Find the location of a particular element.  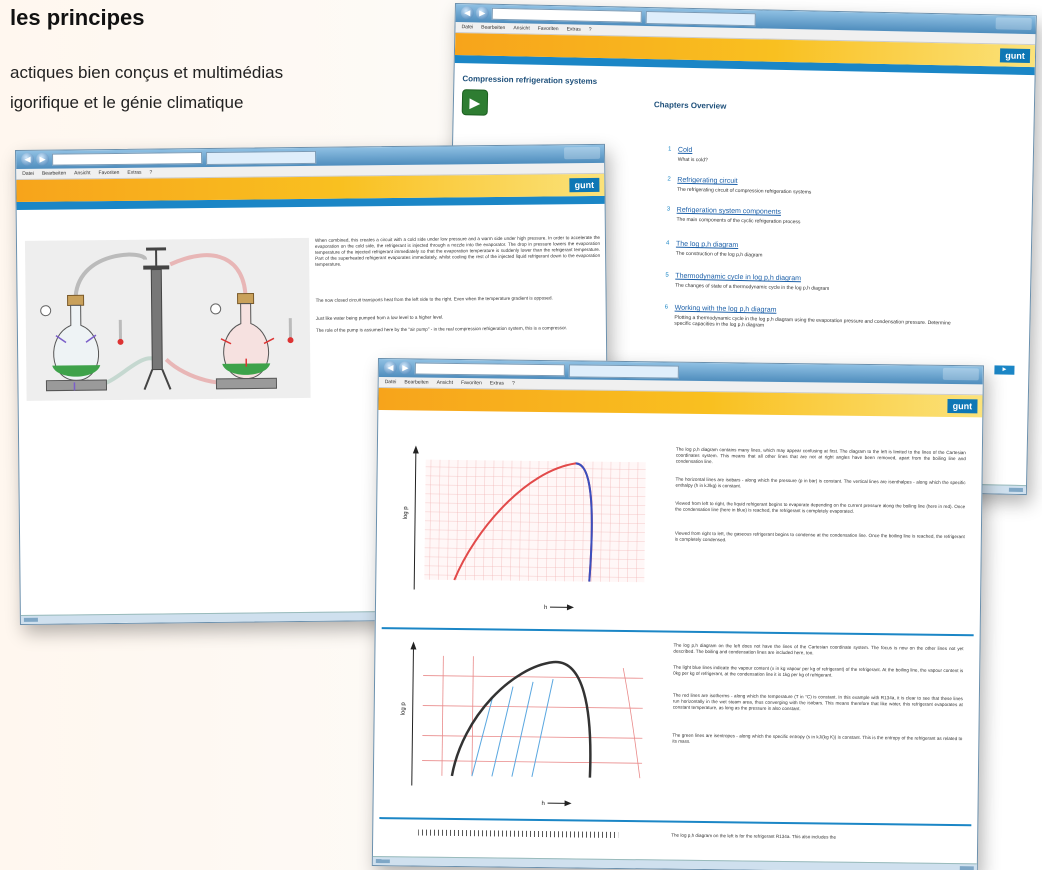

play-button-icon: ▶ is located at coordinates (475, 102).